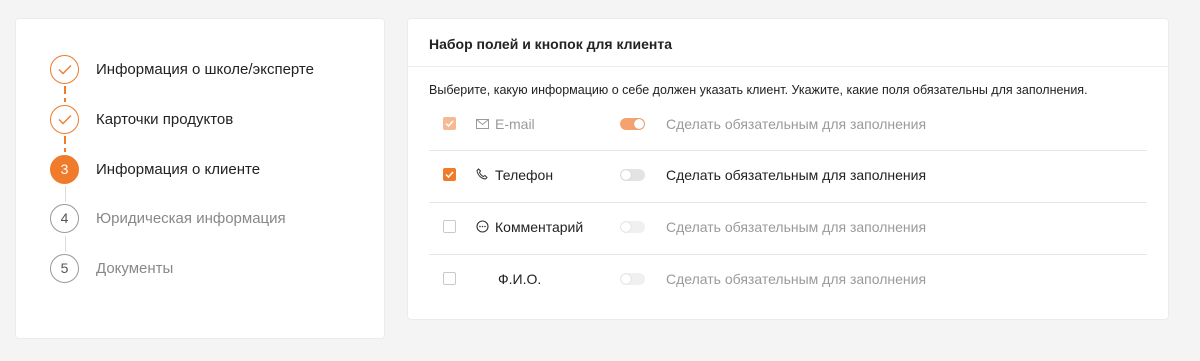 The width and height of the screenshot is (1200, 361). What do you see at coordinates (135, 268) in the screenshot?
I see `step-label: Документы` at bounding box center [135, 268].